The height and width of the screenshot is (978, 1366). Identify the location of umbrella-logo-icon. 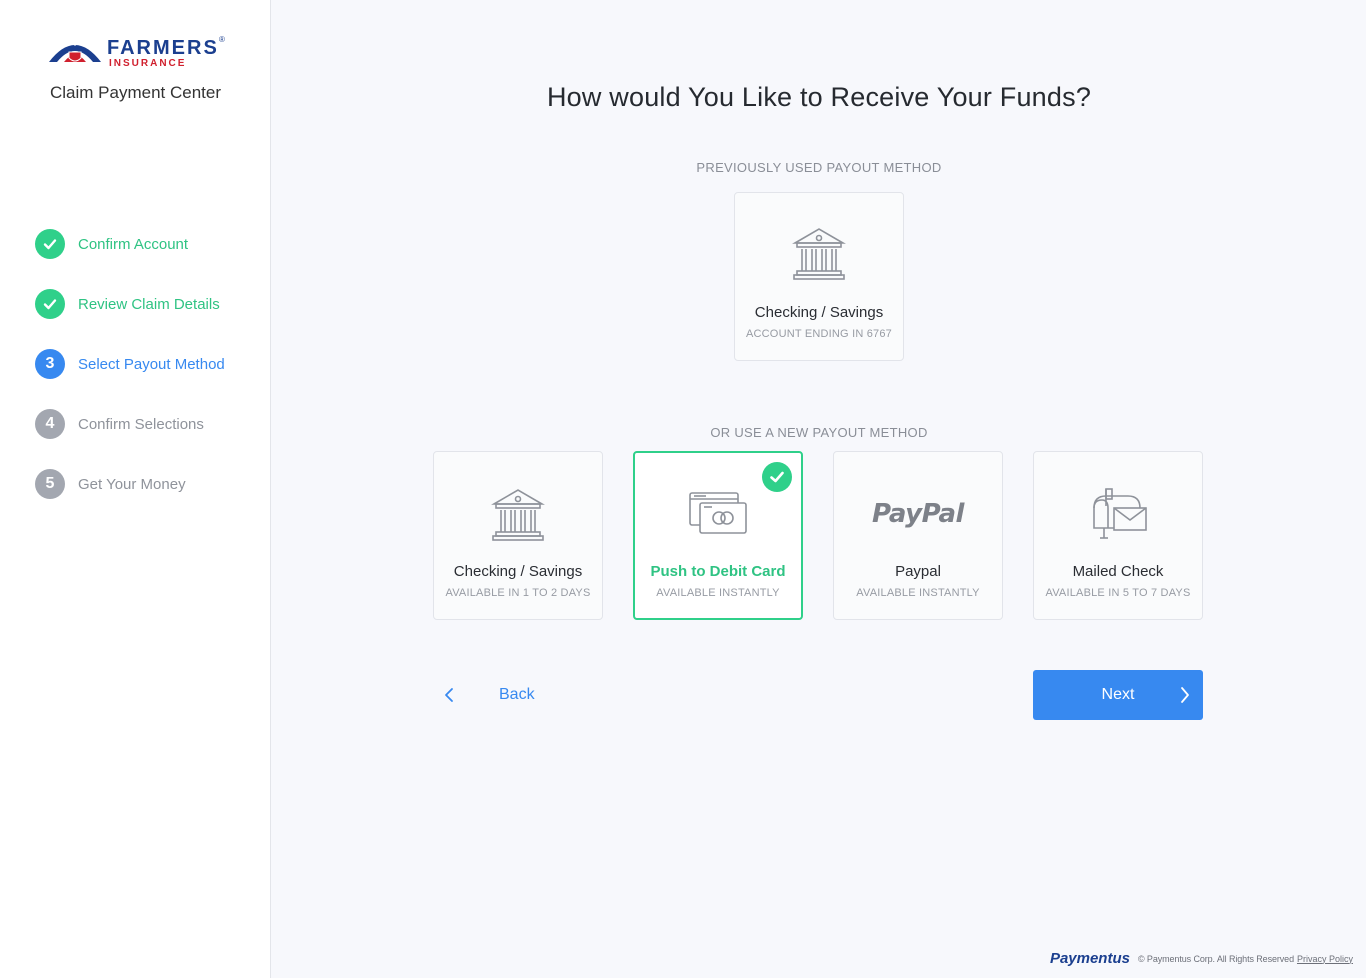
(75, 51).